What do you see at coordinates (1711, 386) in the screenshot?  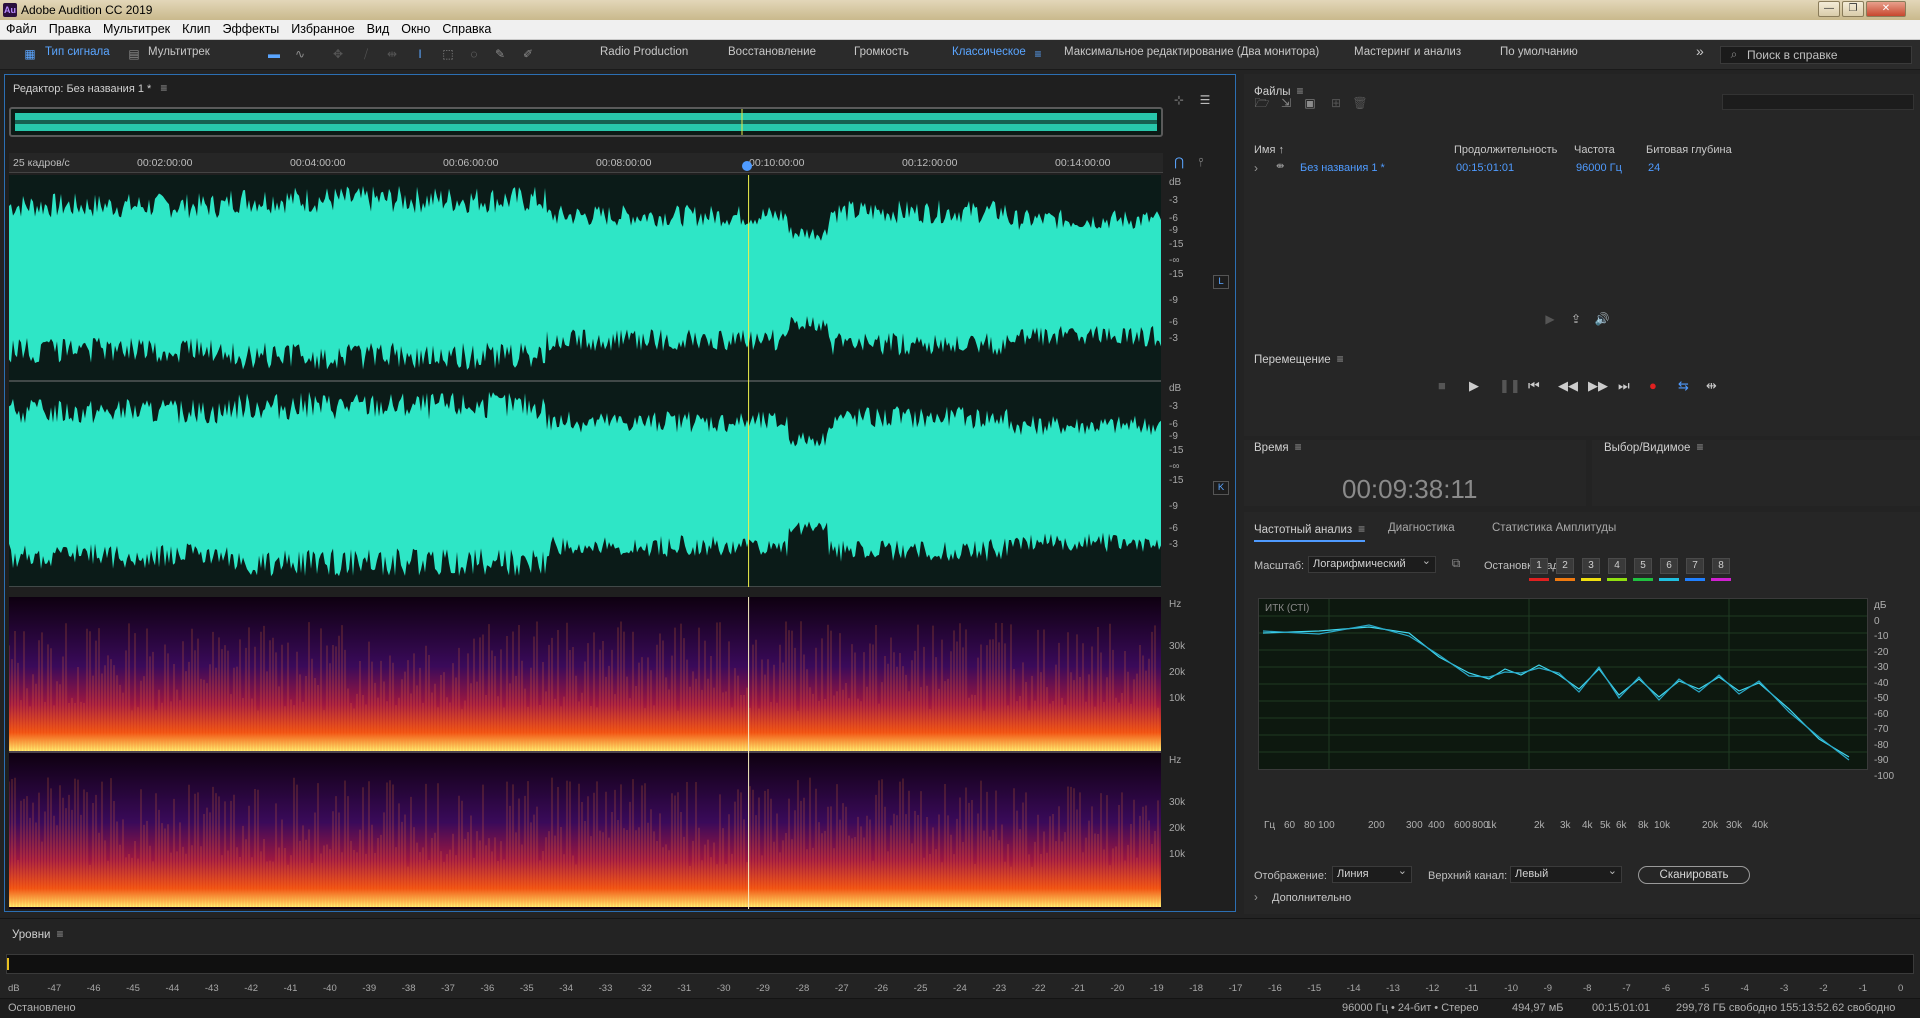 I see `skip-silence-icon: ⇹` at bounding box center [1711, 386].